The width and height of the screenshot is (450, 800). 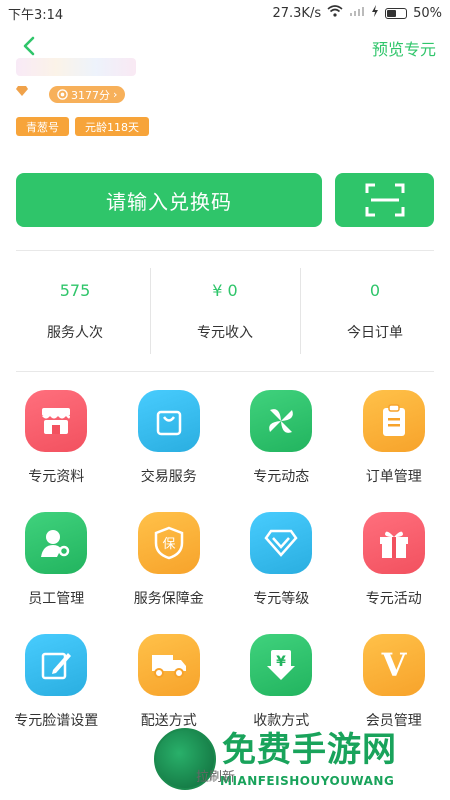 I want to click on svg-text: V, so click(x=393, y=665).